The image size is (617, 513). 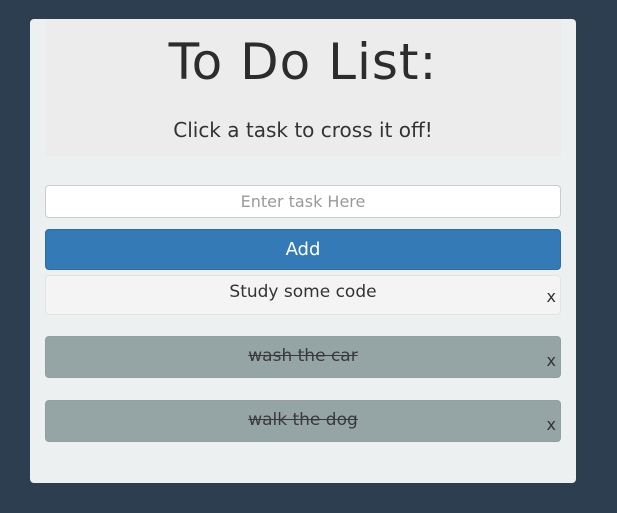 What do you see at coordinates (303, 201) in the screenshot?
I see `task-input` at bounding box center [303, 201].